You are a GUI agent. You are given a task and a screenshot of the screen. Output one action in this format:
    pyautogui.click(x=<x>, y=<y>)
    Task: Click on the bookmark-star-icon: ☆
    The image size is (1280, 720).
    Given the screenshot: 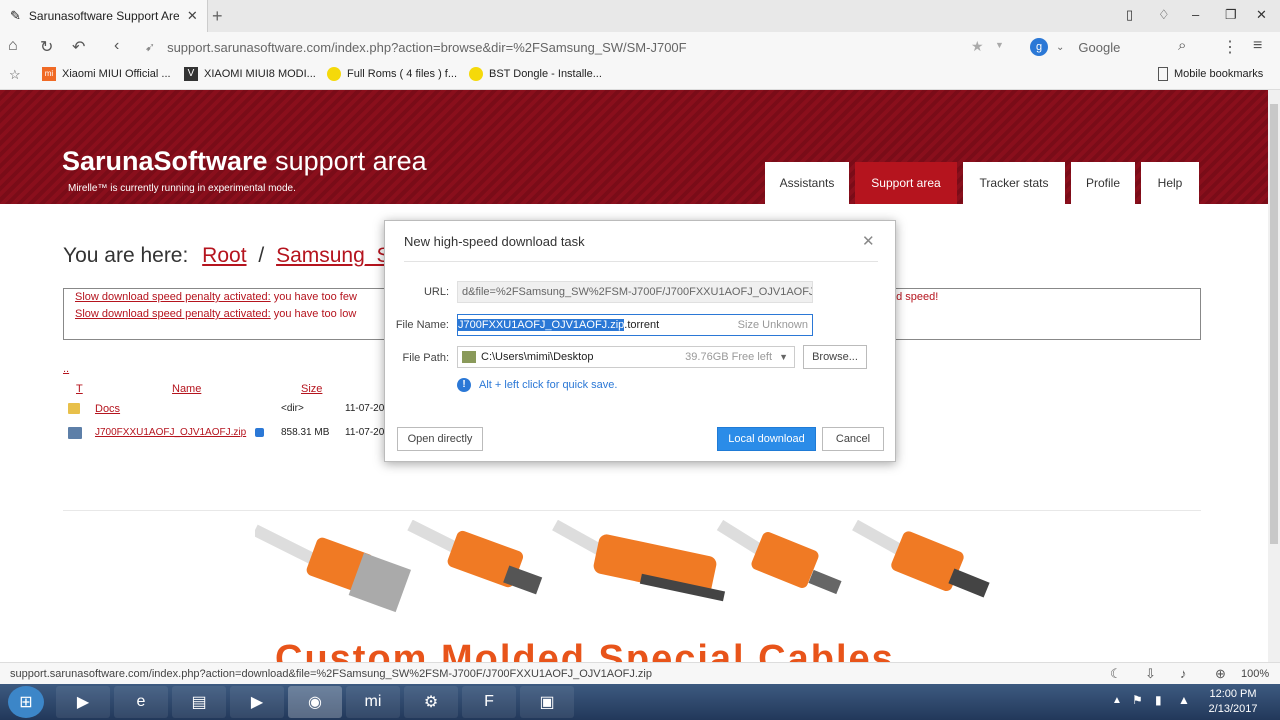 What is the action you would take?
    pyautogui.click(x=15, y=75)
    